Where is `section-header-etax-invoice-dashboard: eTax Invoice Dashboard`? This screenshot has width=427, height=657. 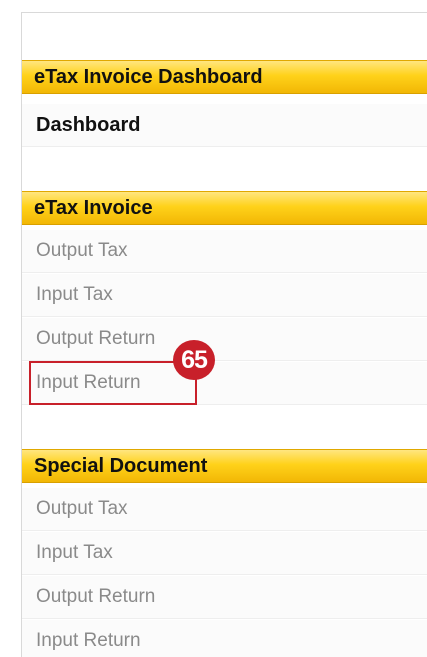 section-header-etax-invoice-dashboard: eTax Invoice Dashboard is located at coordinates (224, 77).